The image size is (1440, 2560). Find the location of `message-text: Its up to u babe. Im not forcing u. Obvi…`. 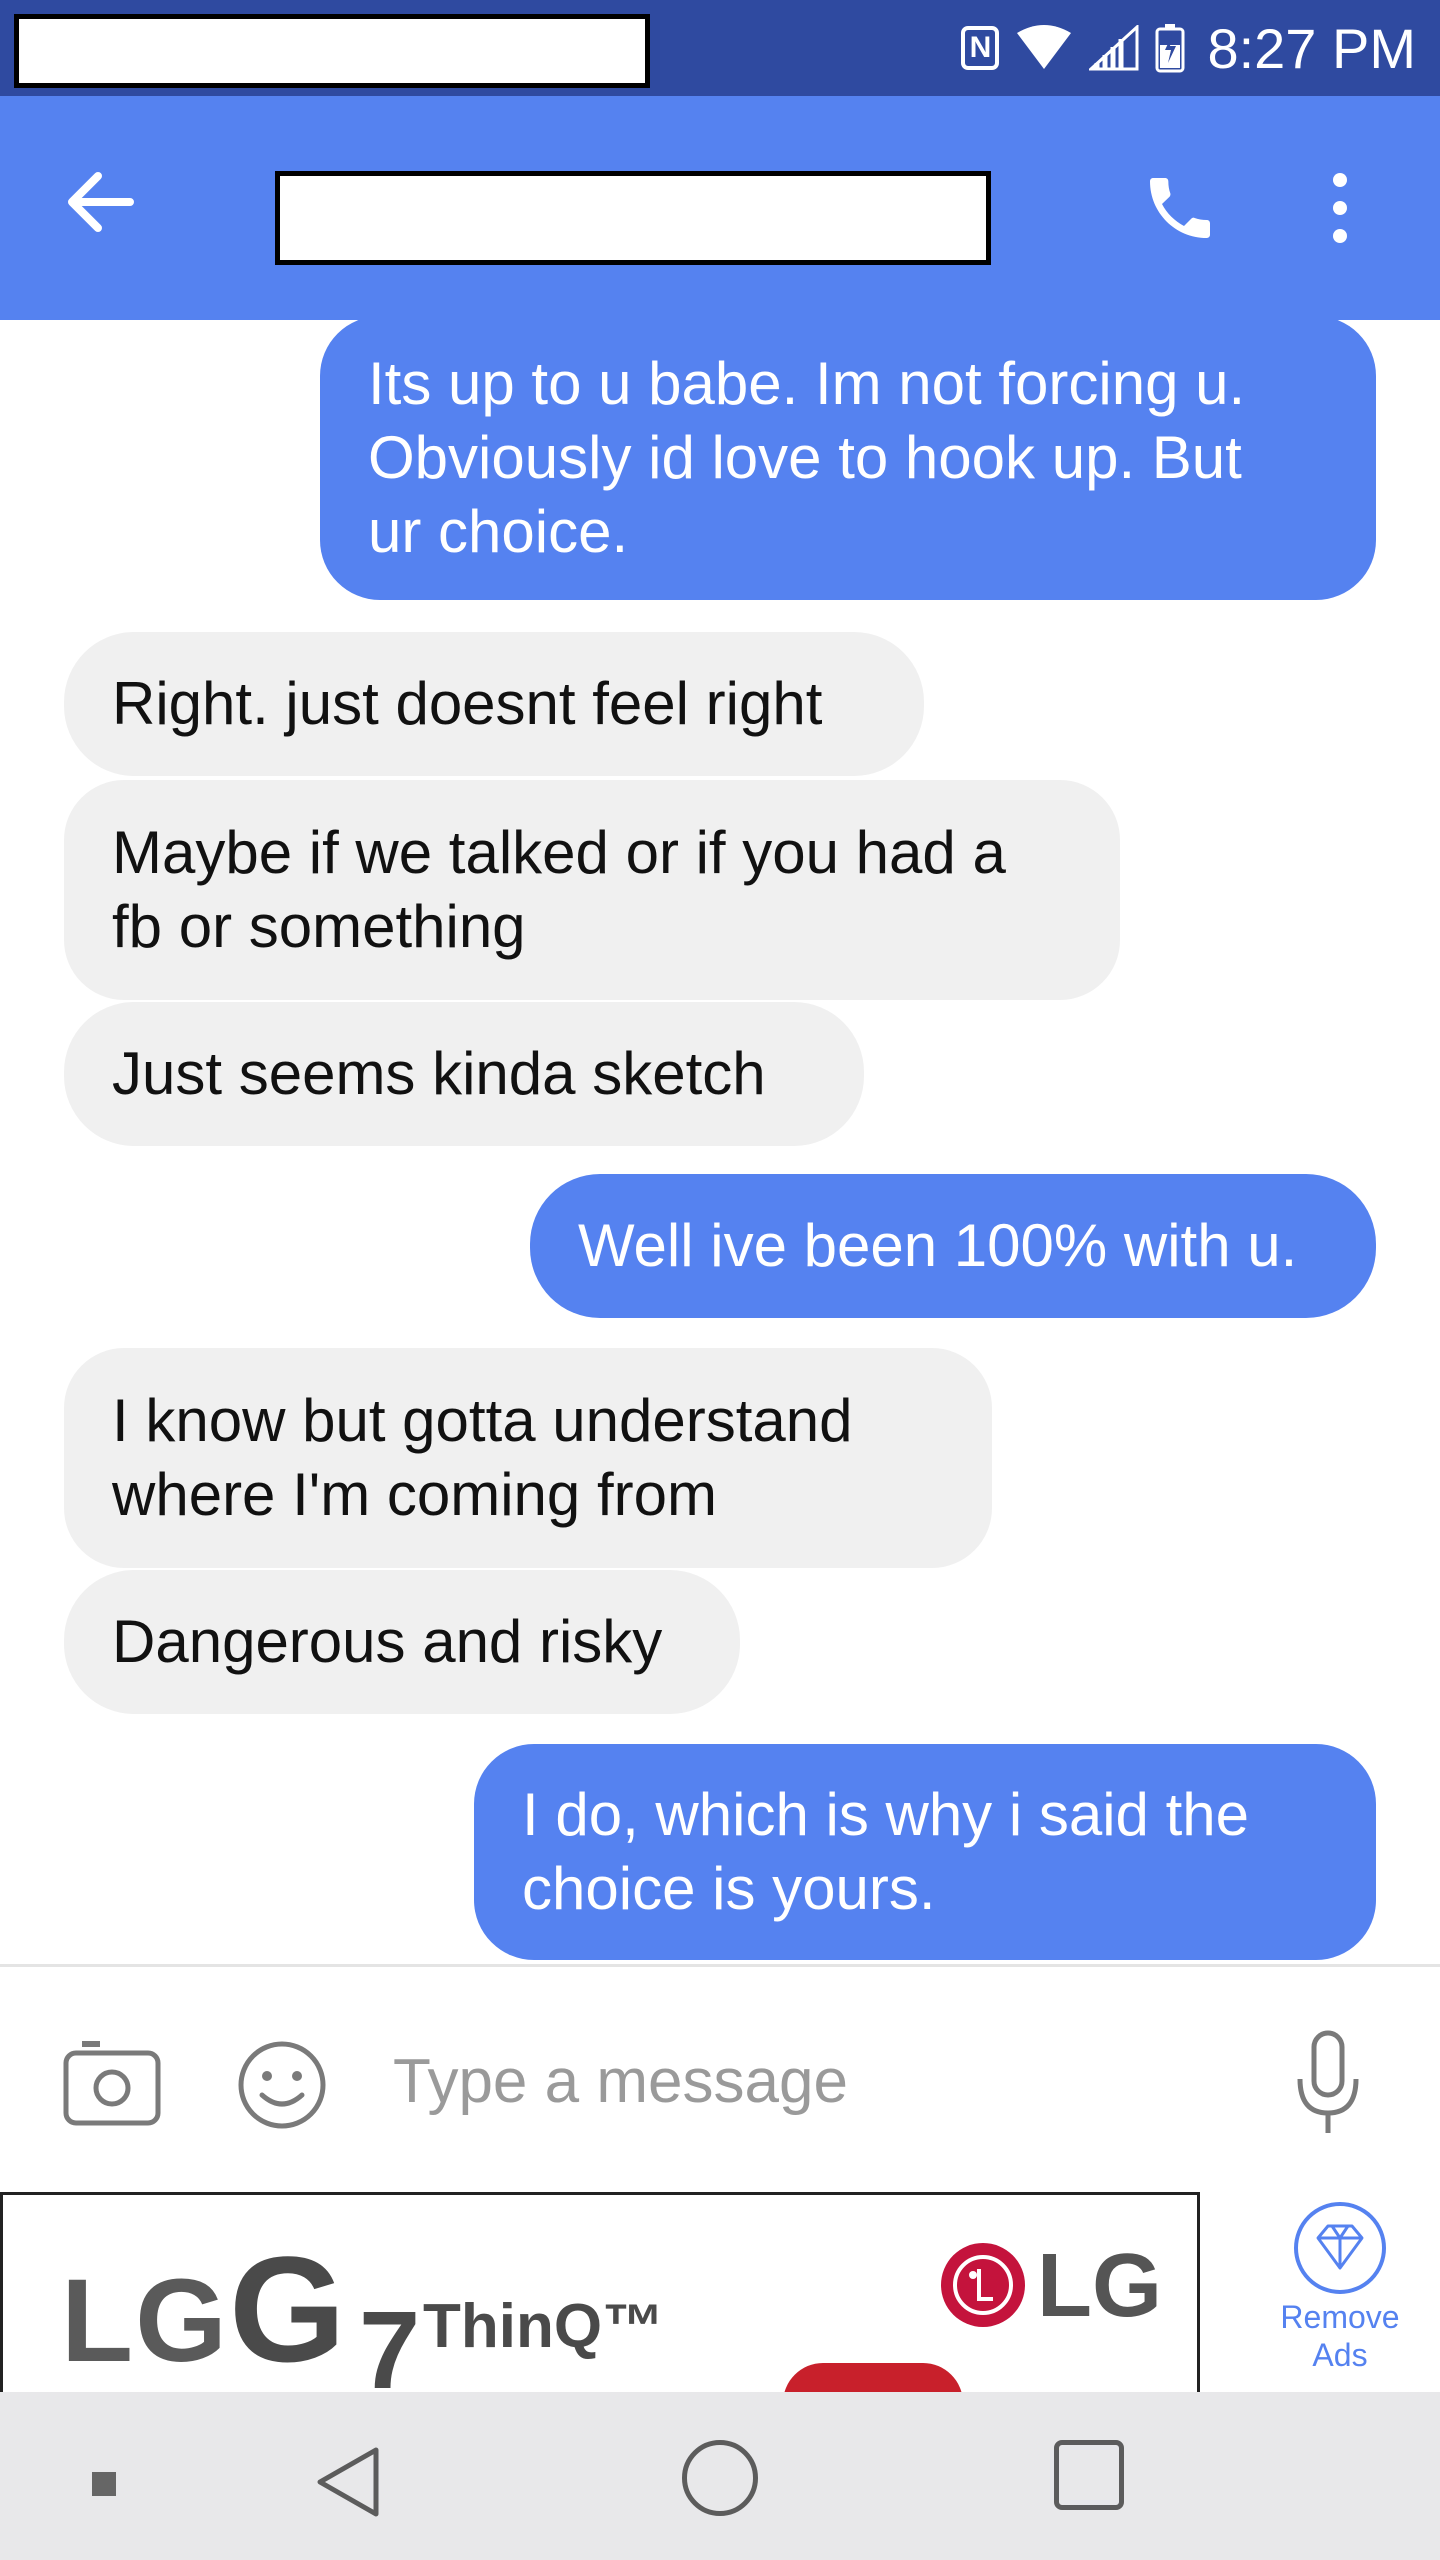

message-text: Its up to u babe. Im not forcing u. Obvi… is located at coordinates (807, 457).